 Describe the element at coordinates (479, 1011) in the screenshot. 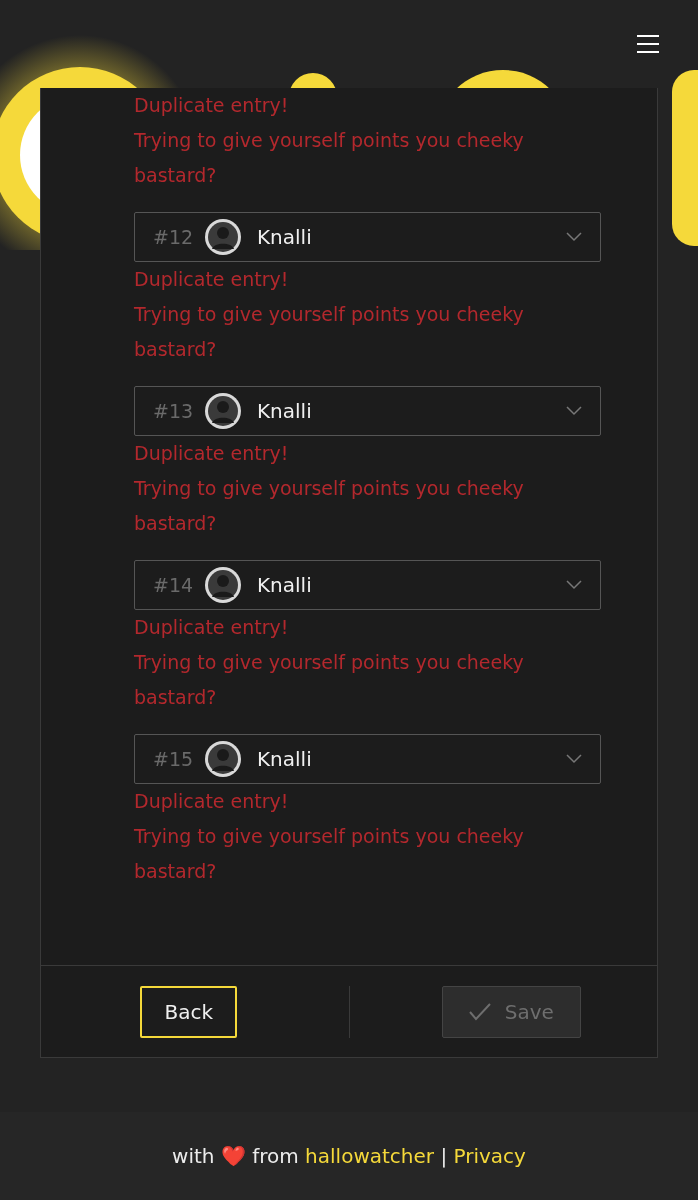

I see `checkmark-icon` at that location.